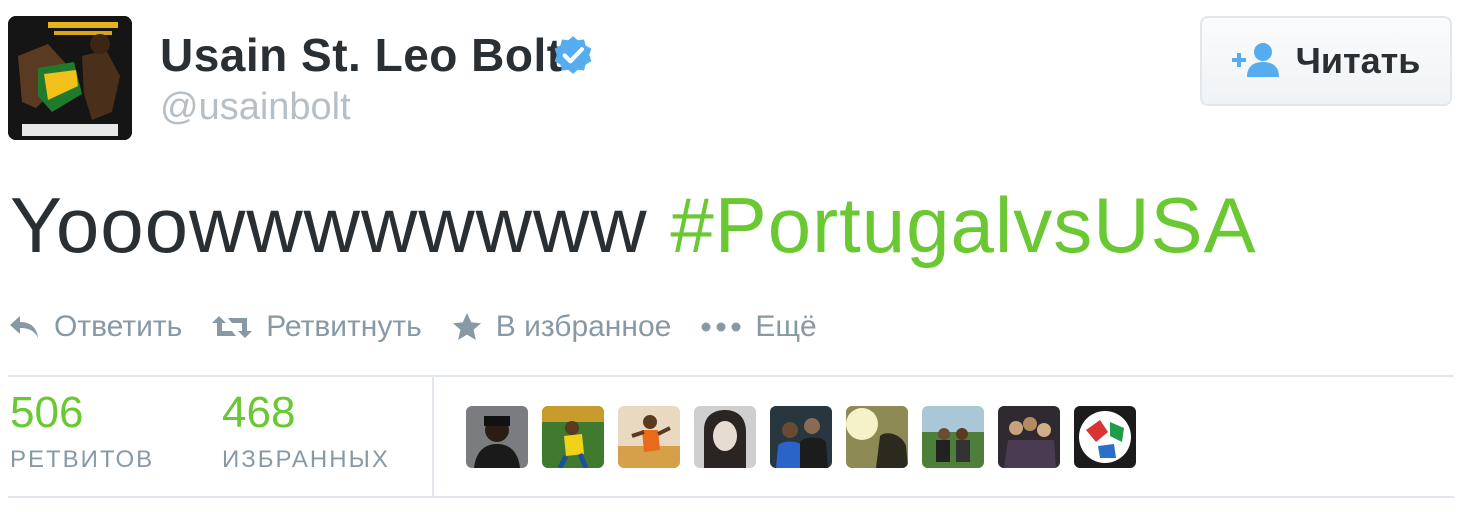 The height and width of the screenshot is (512, 1460). I want to click on follow-button: Читать, so click(1326, 61).